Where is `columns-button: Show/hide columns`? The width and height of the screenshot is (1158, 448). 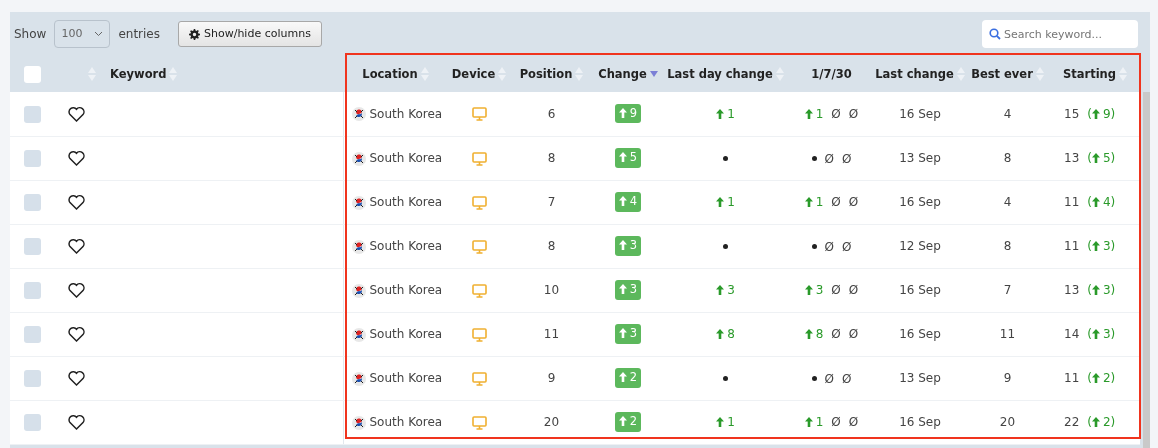 columns-button: Show/hide columns is located at coordinates (250, 34).